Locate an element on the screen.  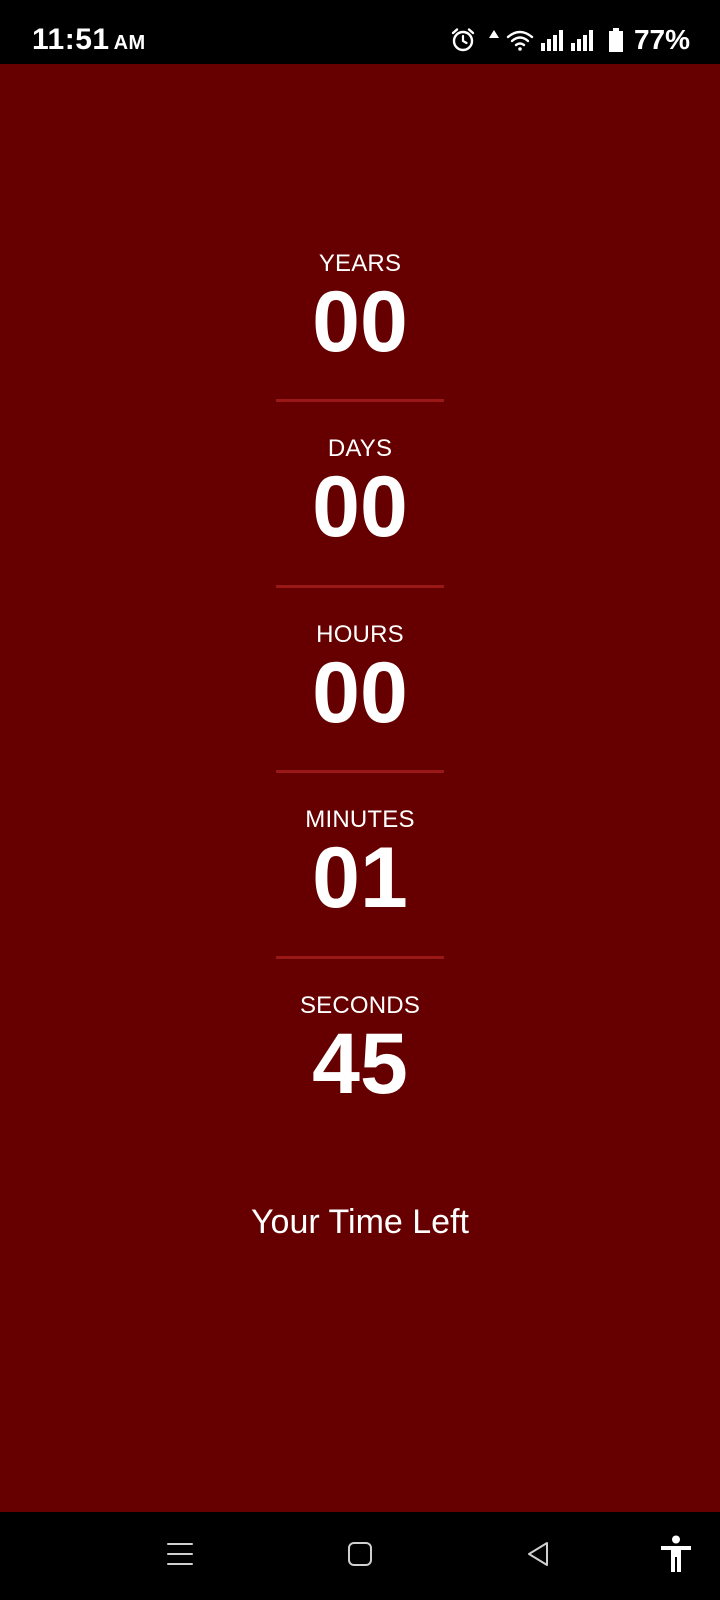
accessibility-button is located at coordinates (676, 1556).